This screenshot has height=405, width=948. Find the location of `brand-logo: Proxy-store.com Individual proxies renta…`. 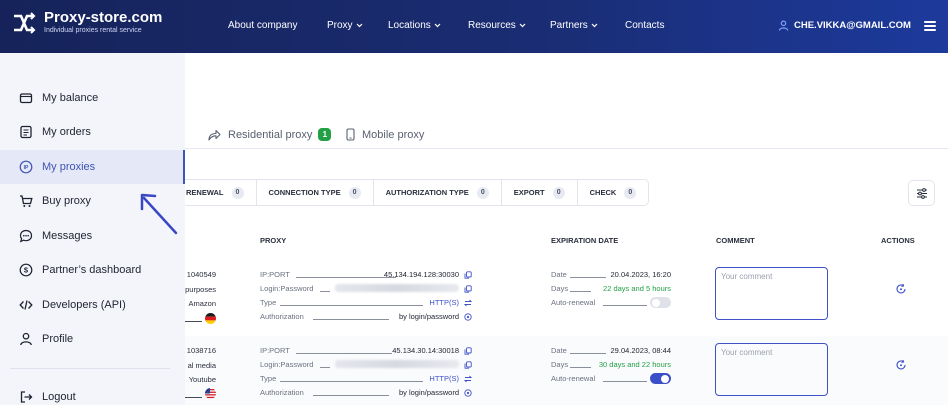

brand-logo: Proxy-store.com Individual proxies renta… is located at coordinates (87, 22).